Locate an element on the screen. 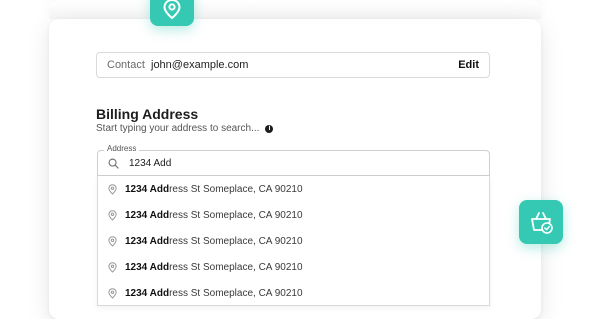  card-top-edge is located at coordinates (295, 9).